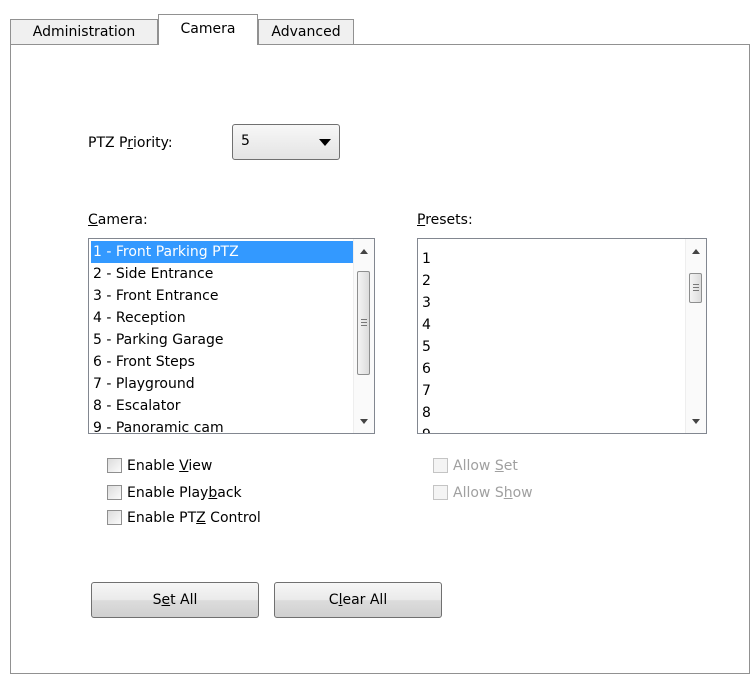  Describe the element at coordinates (222, 425) in the screenshot. I see `camera-list-item: 9 - Panoramic cam` at that location.